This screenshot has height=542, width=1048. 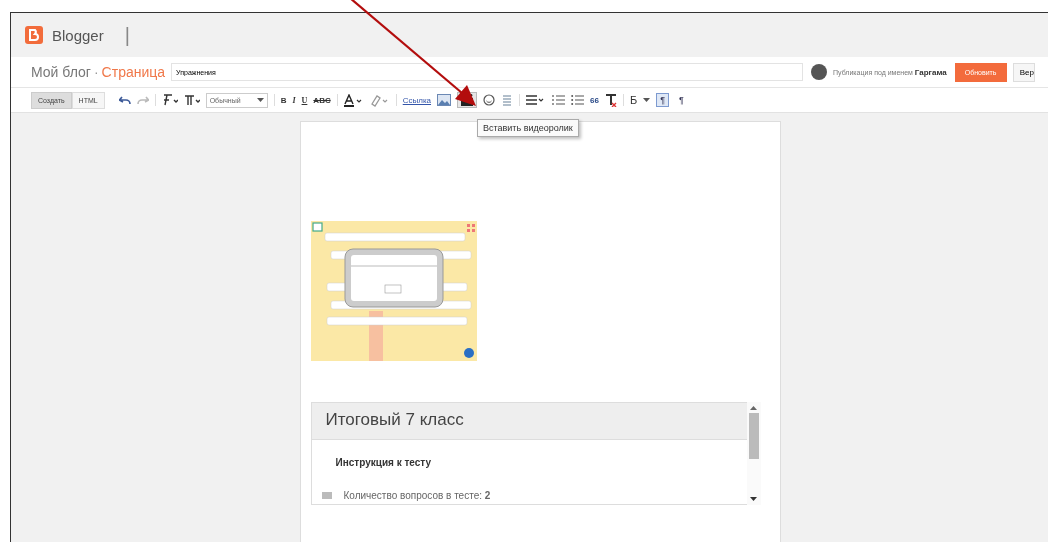 What do you see at coordinates (1023, 72) in the screenshot?
I see `next-button: Вер` at bounding box center [1023, 72].